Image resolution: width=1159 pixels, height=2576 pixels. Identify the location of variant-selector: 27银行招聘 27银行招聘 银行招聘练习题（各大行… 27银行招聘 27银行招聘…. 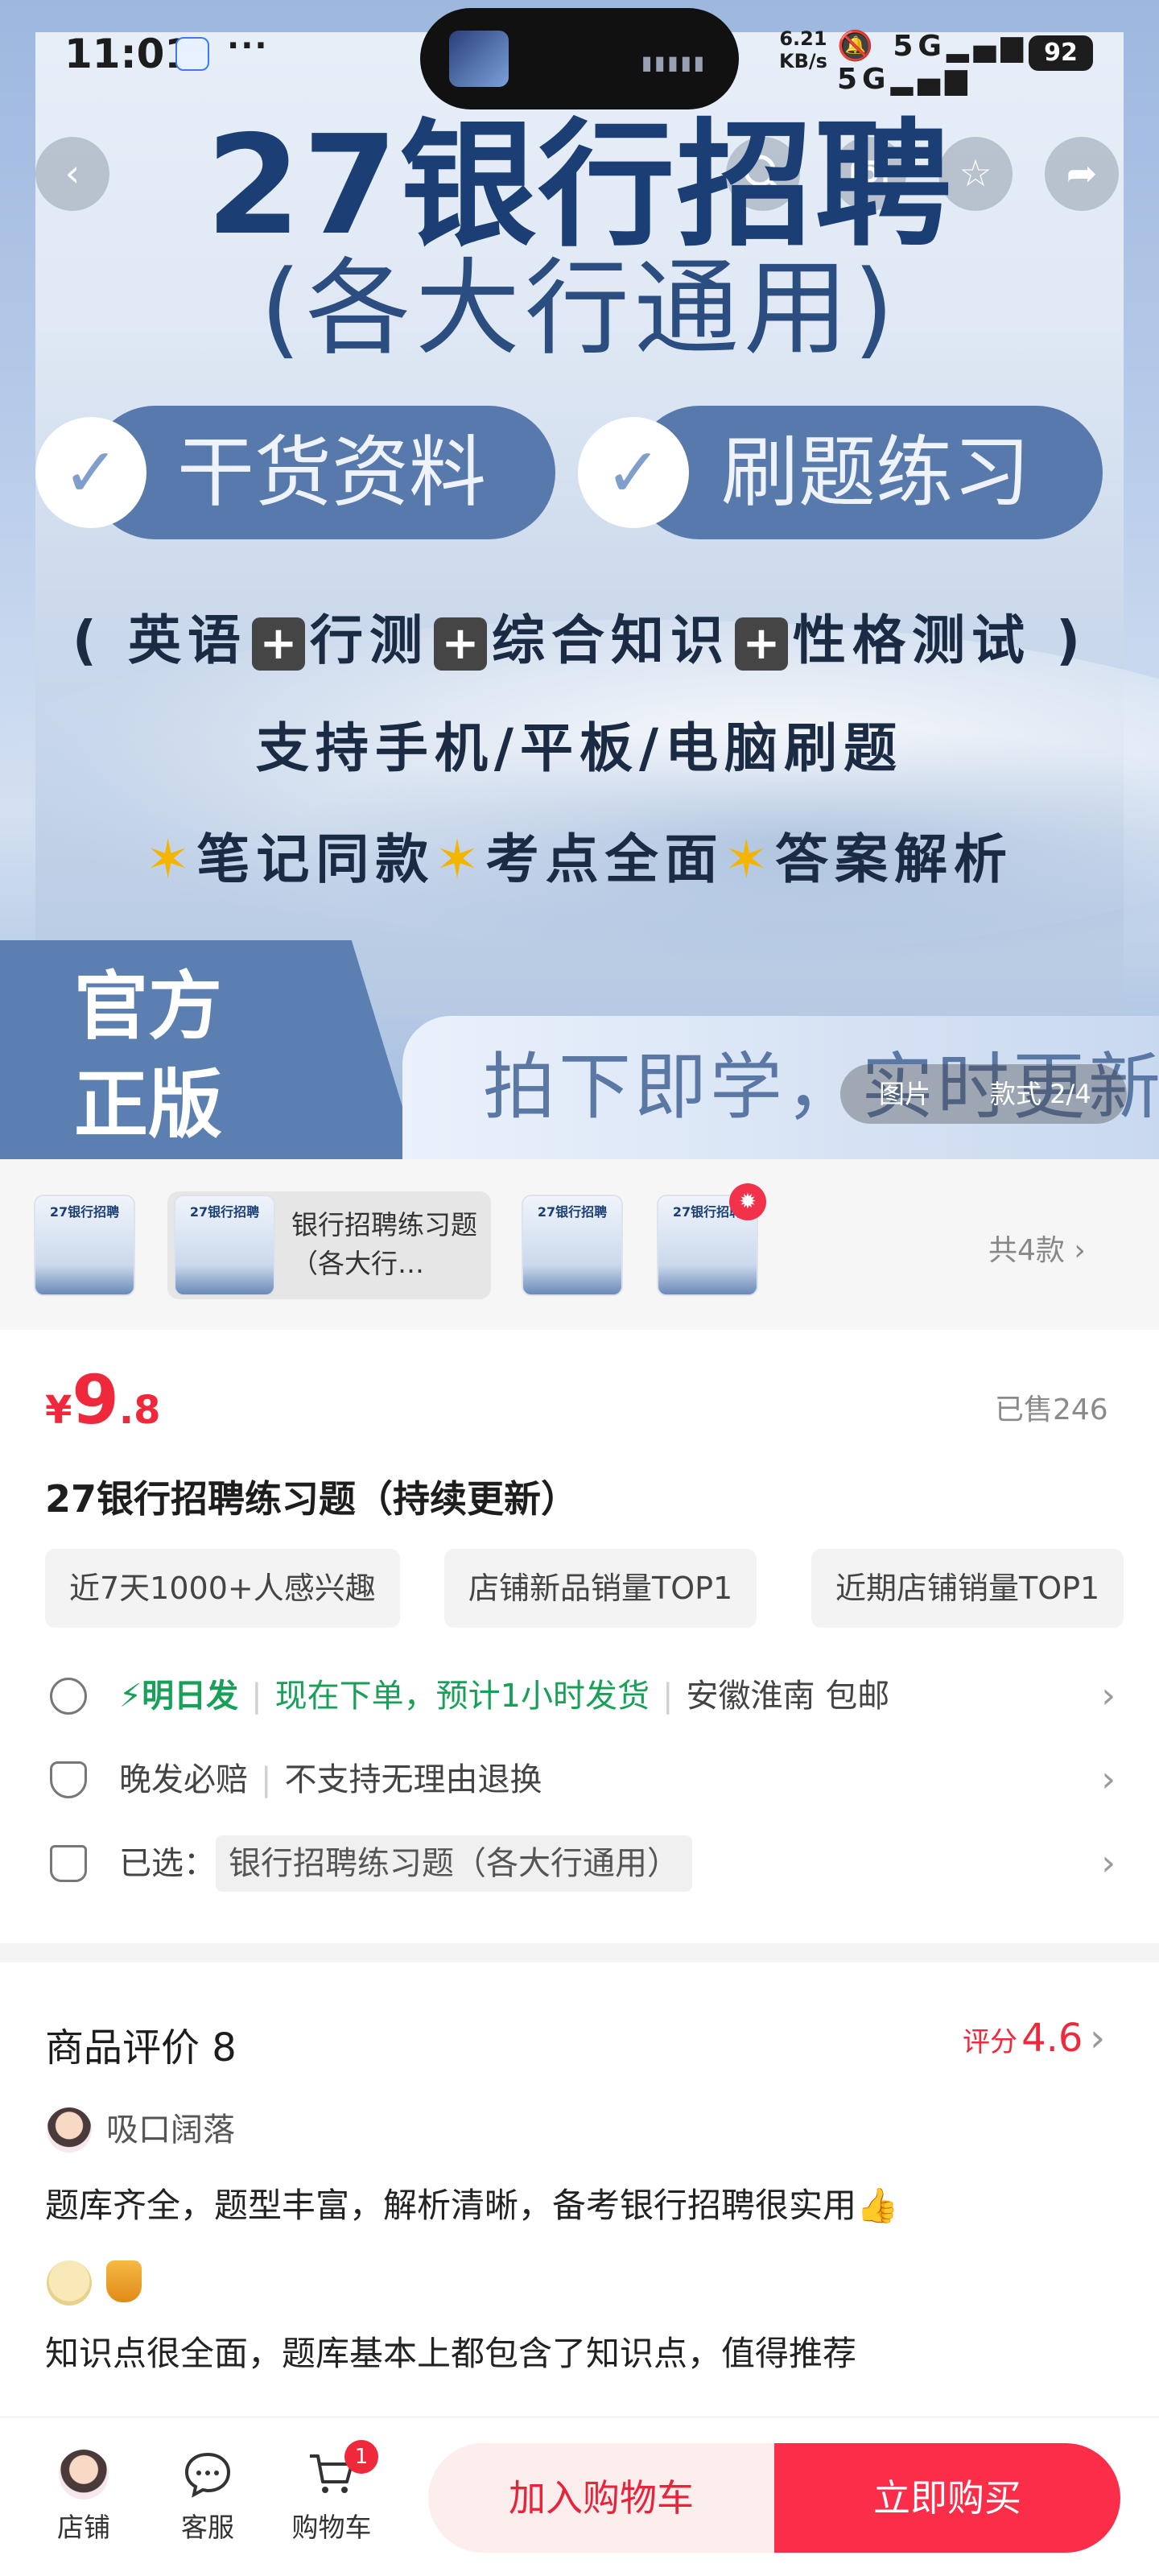
(579, 1244).